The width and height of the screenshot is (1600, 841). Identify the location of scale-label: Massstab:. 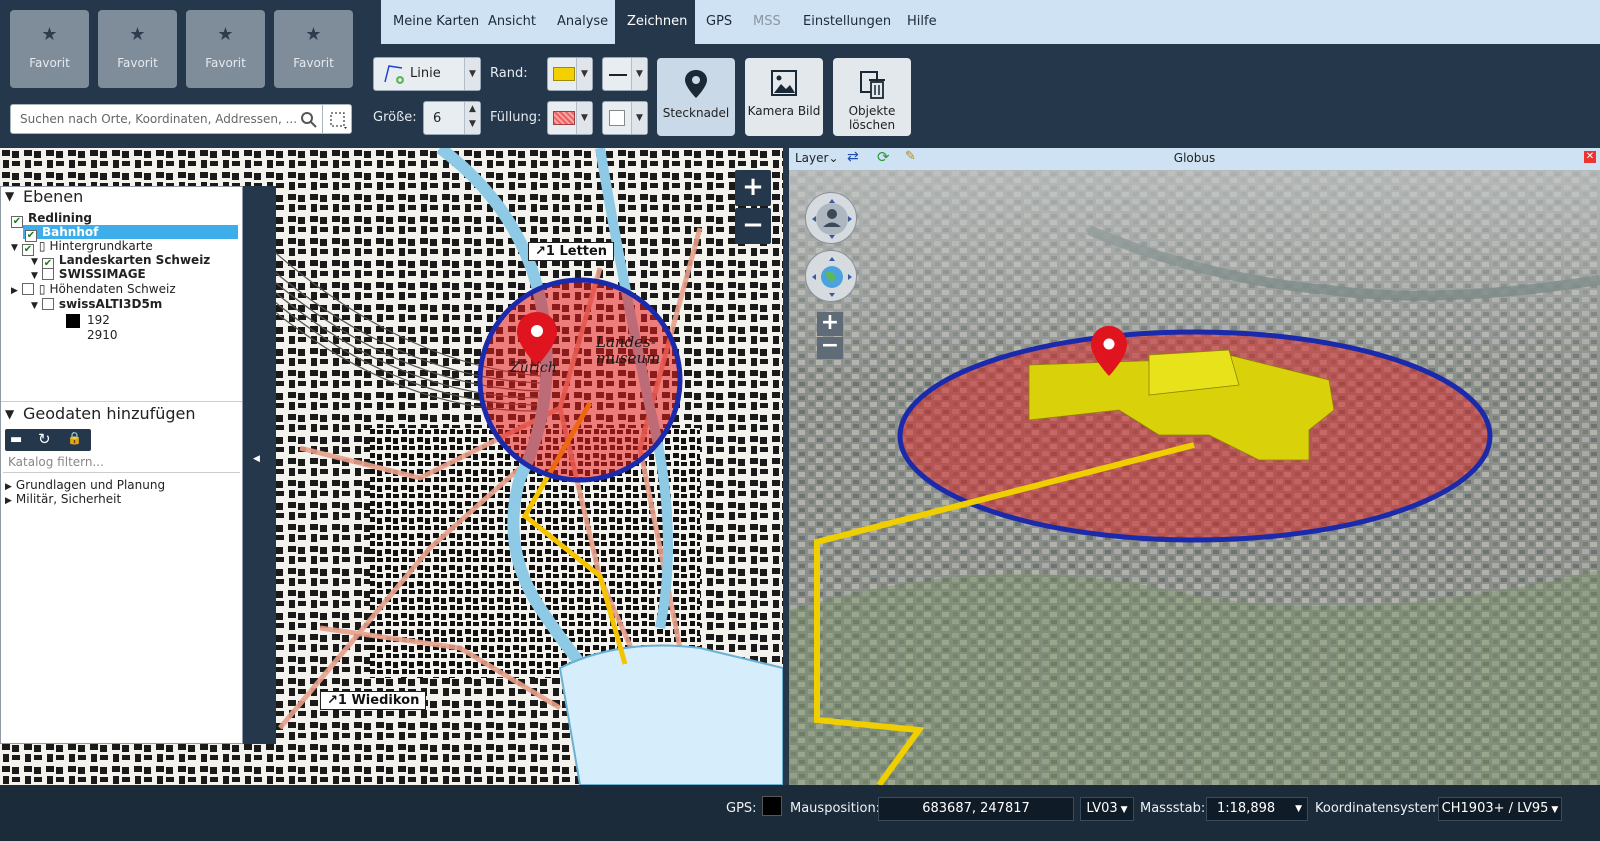
(1173, 808).